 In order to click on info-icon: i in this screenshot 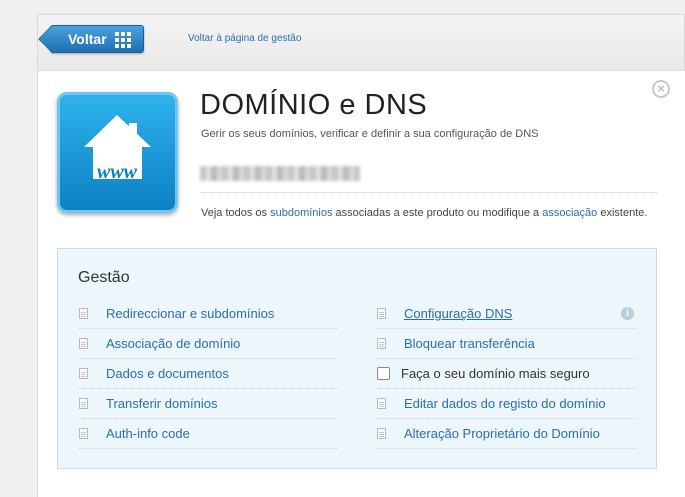, I will do `click(627, 313)`.